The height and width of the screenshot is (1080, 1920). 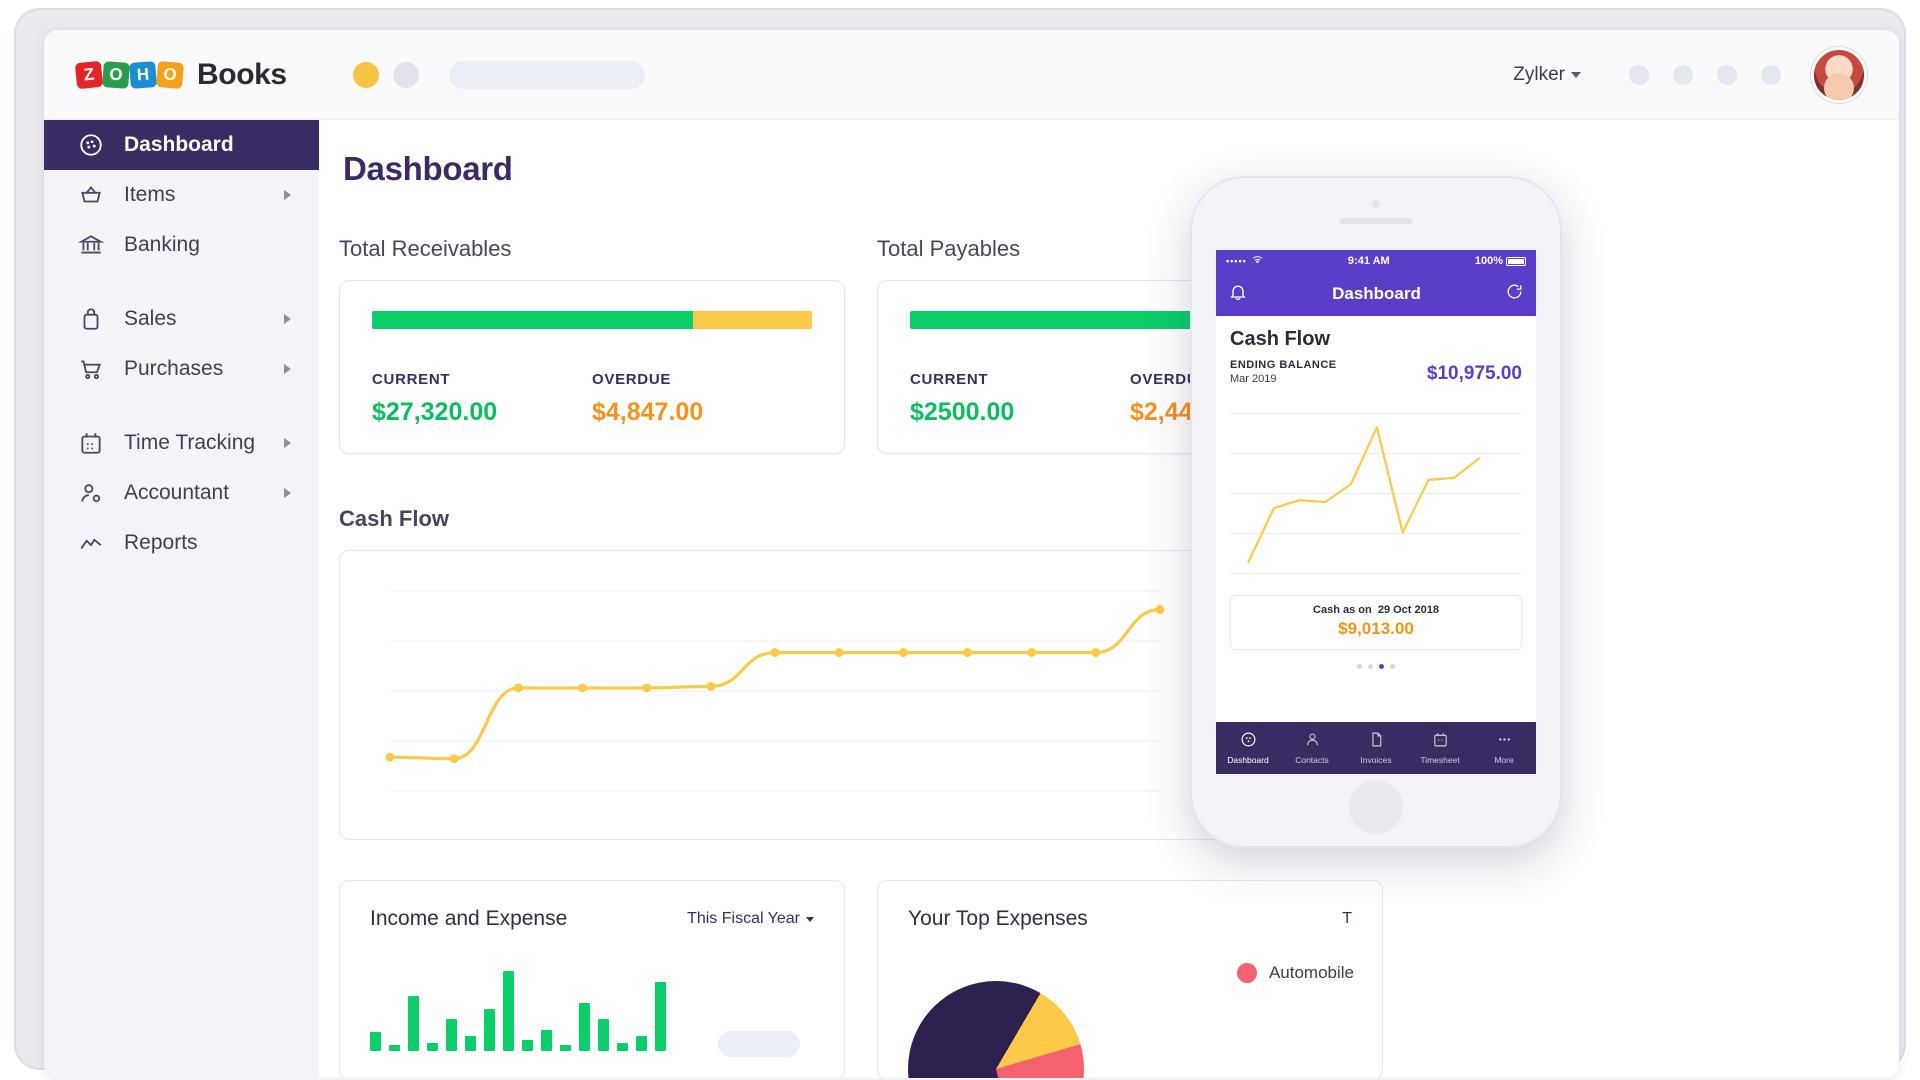 I want to click on sidebar-item-label: Banking, so click(x=162, y=244).